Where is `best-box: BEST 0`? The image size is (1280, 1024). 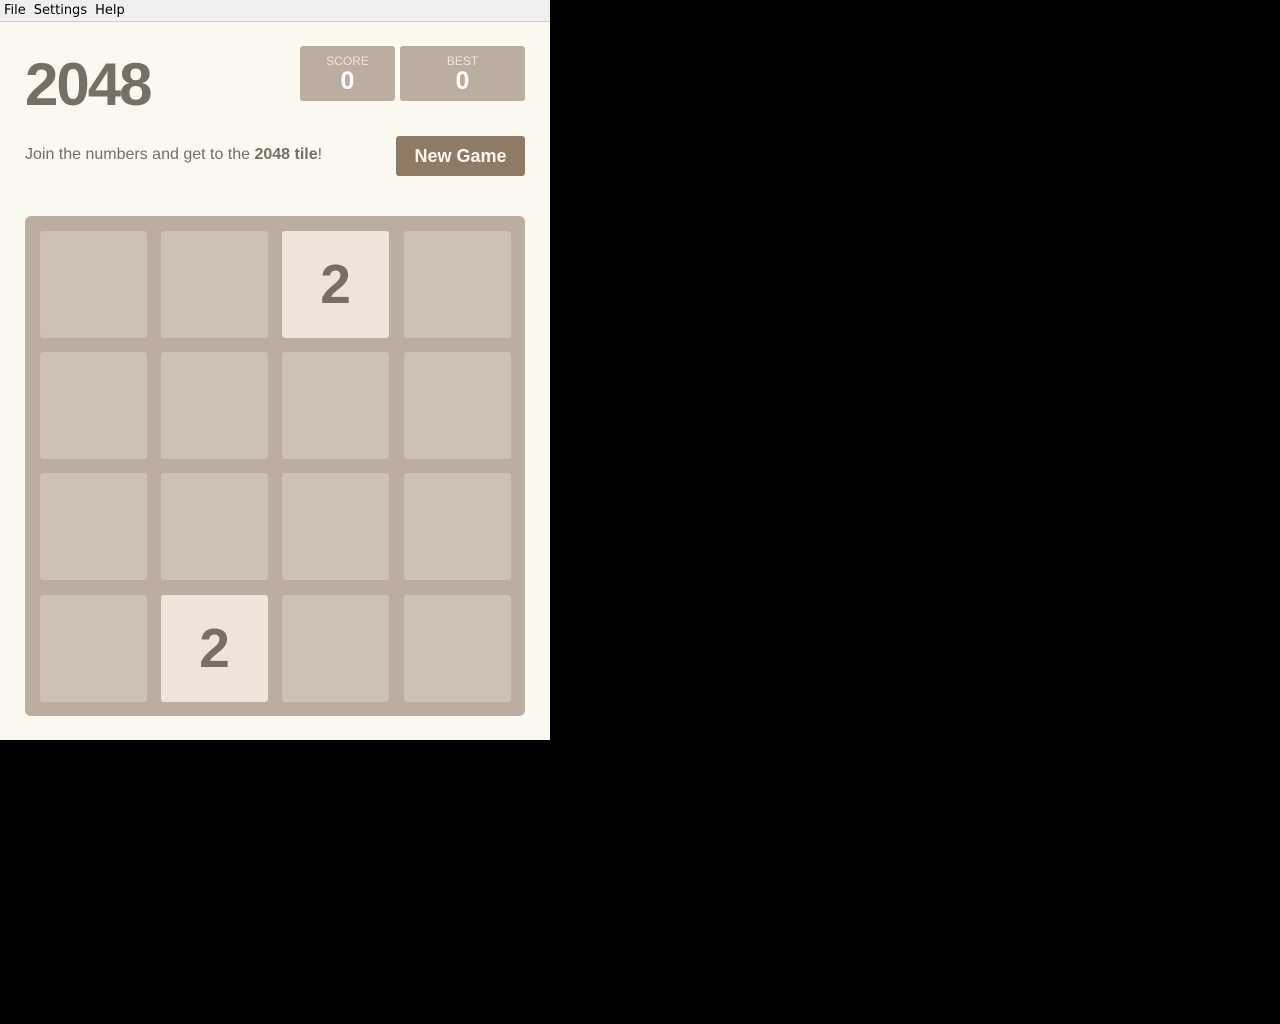
best-box: BEST 0 is located at coordinates (462, 73).